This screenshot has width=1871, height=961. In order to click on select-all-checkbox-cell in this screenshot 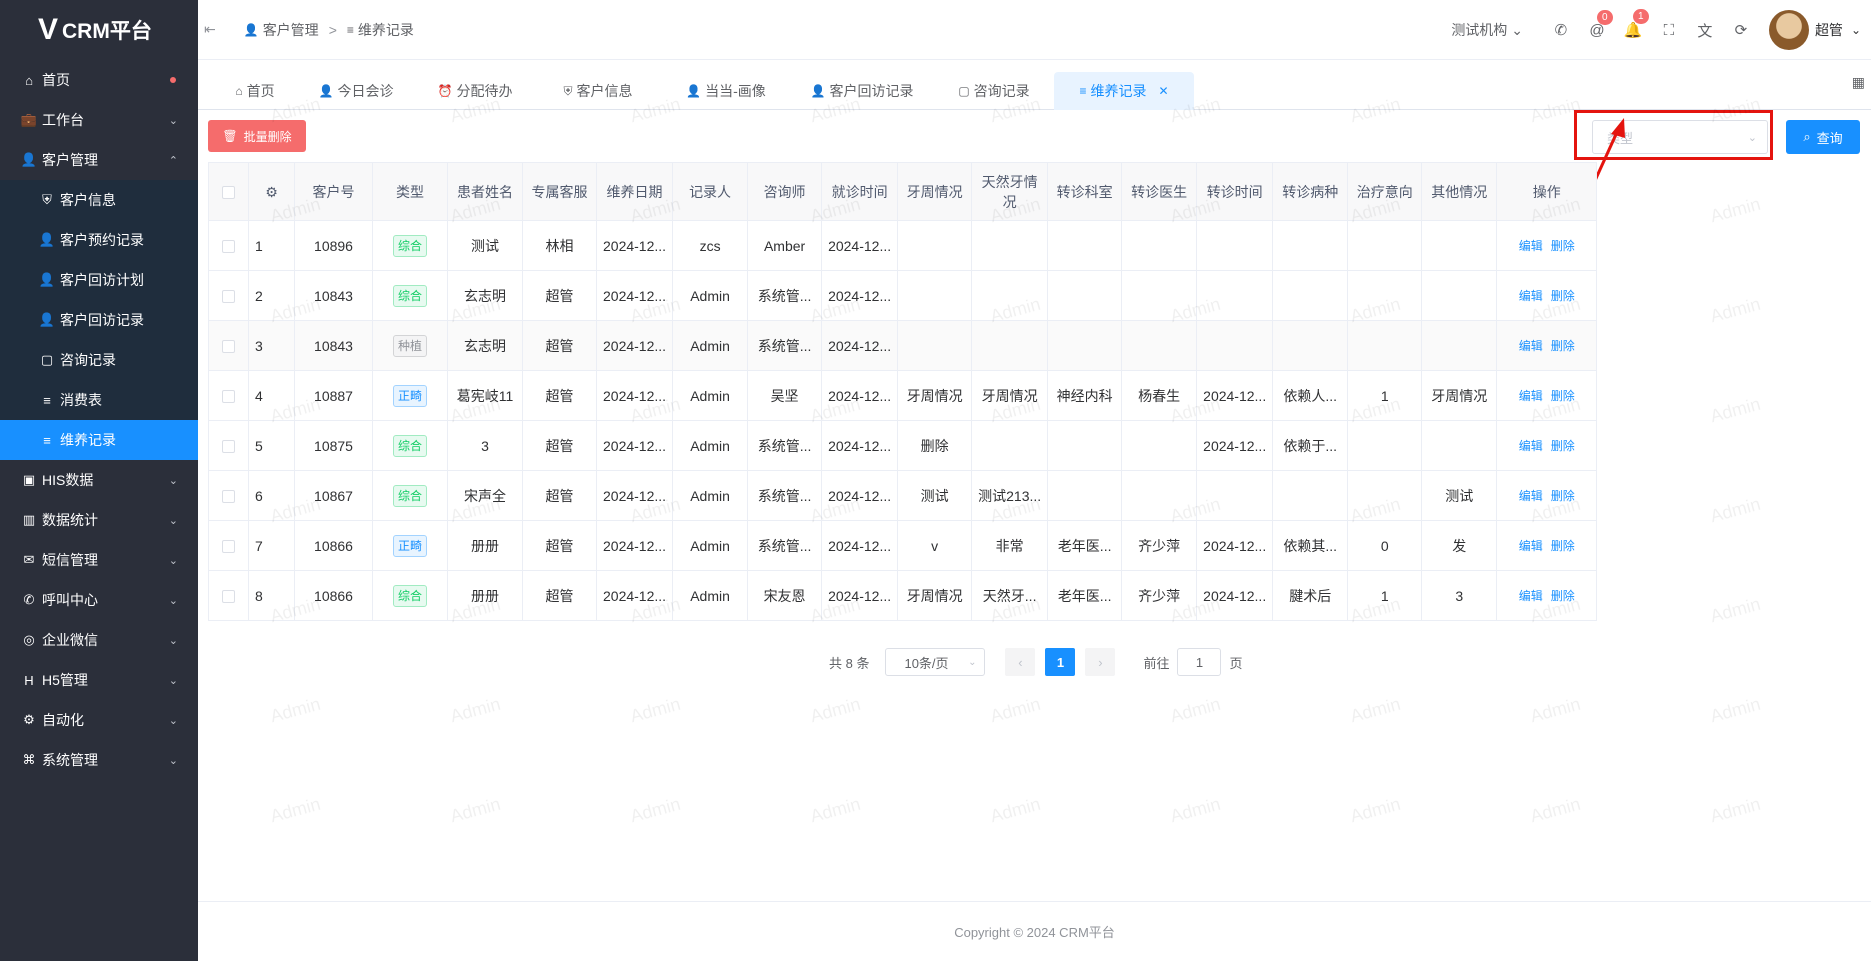, I will do `click(228, 191)`.